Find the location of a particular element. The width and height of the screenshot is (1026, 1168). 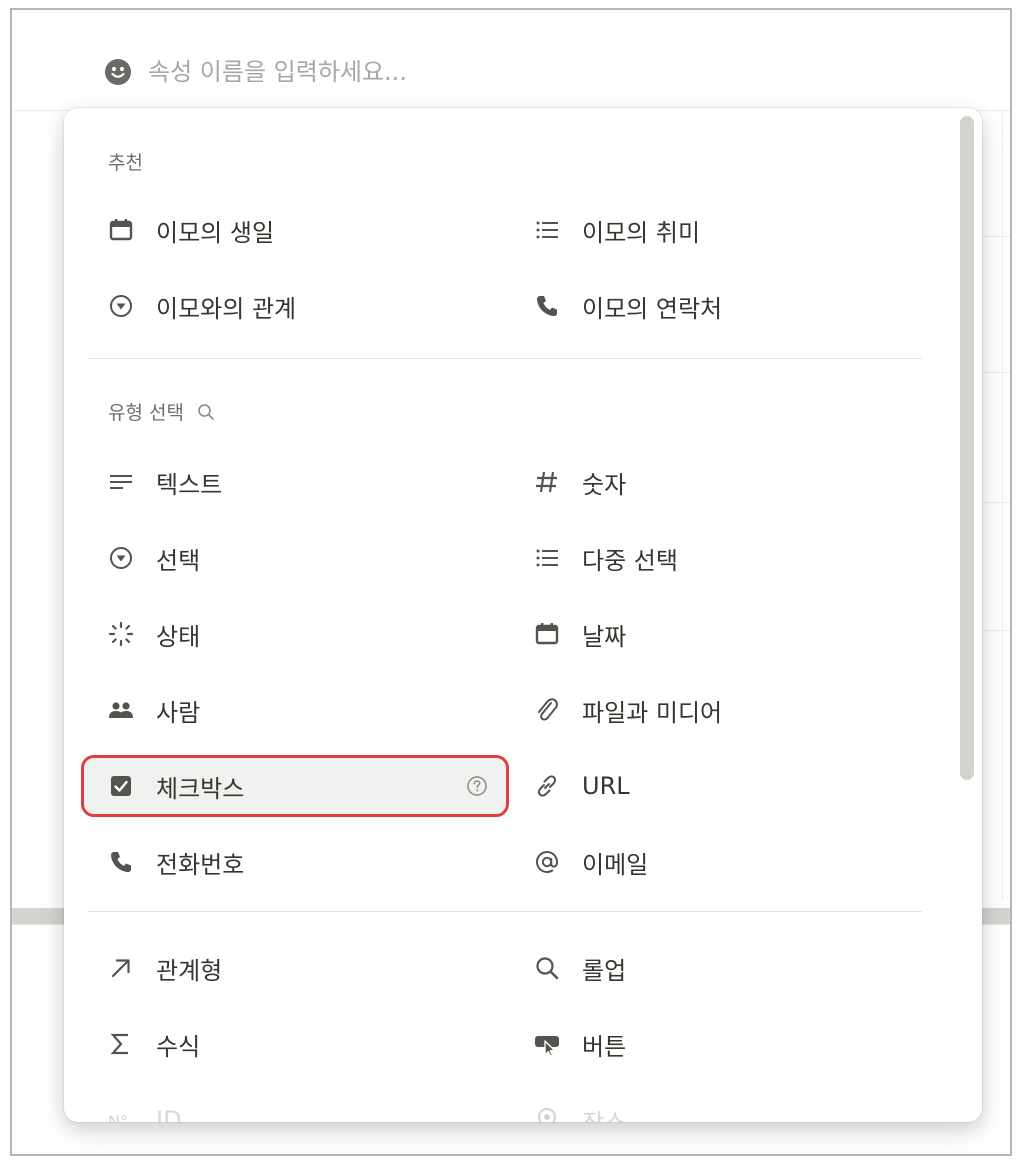

number-id-icon: N° is located at coordinates (121, 1114).